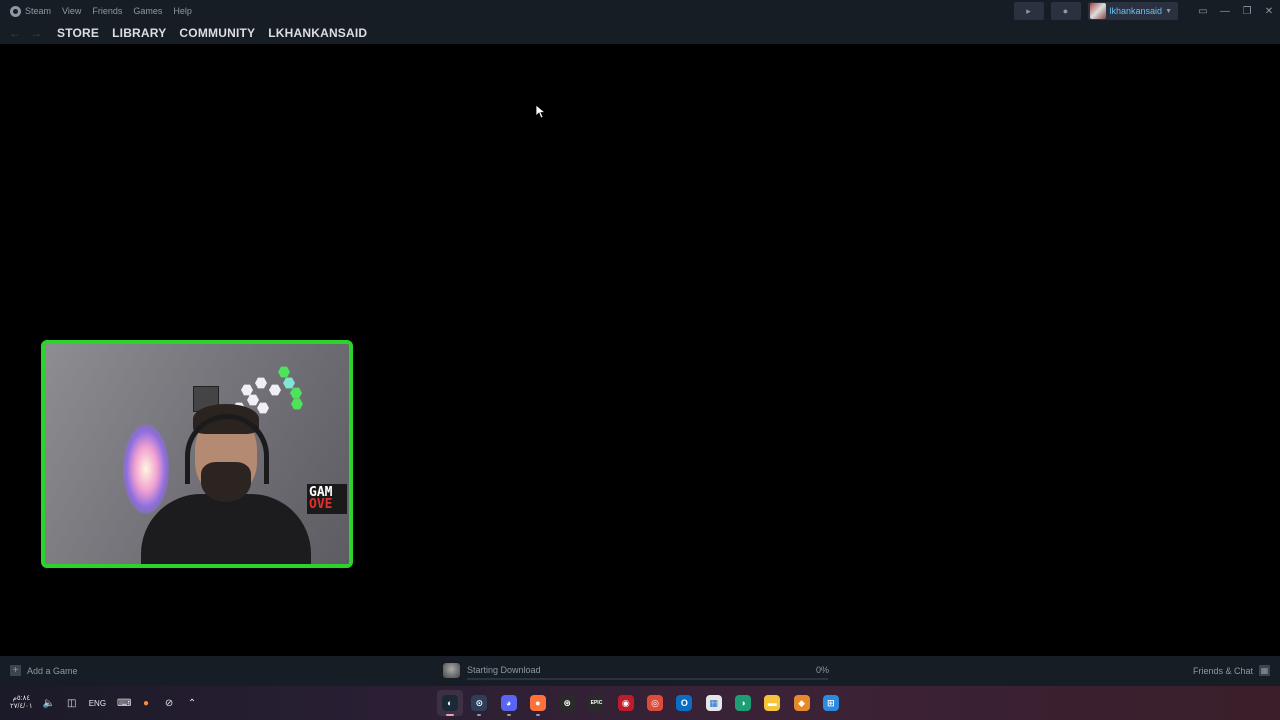  What do you see at coordinates (823, 670) in the screenshot?
I see `download-percent: 0%` at bounding box center [823, 670].